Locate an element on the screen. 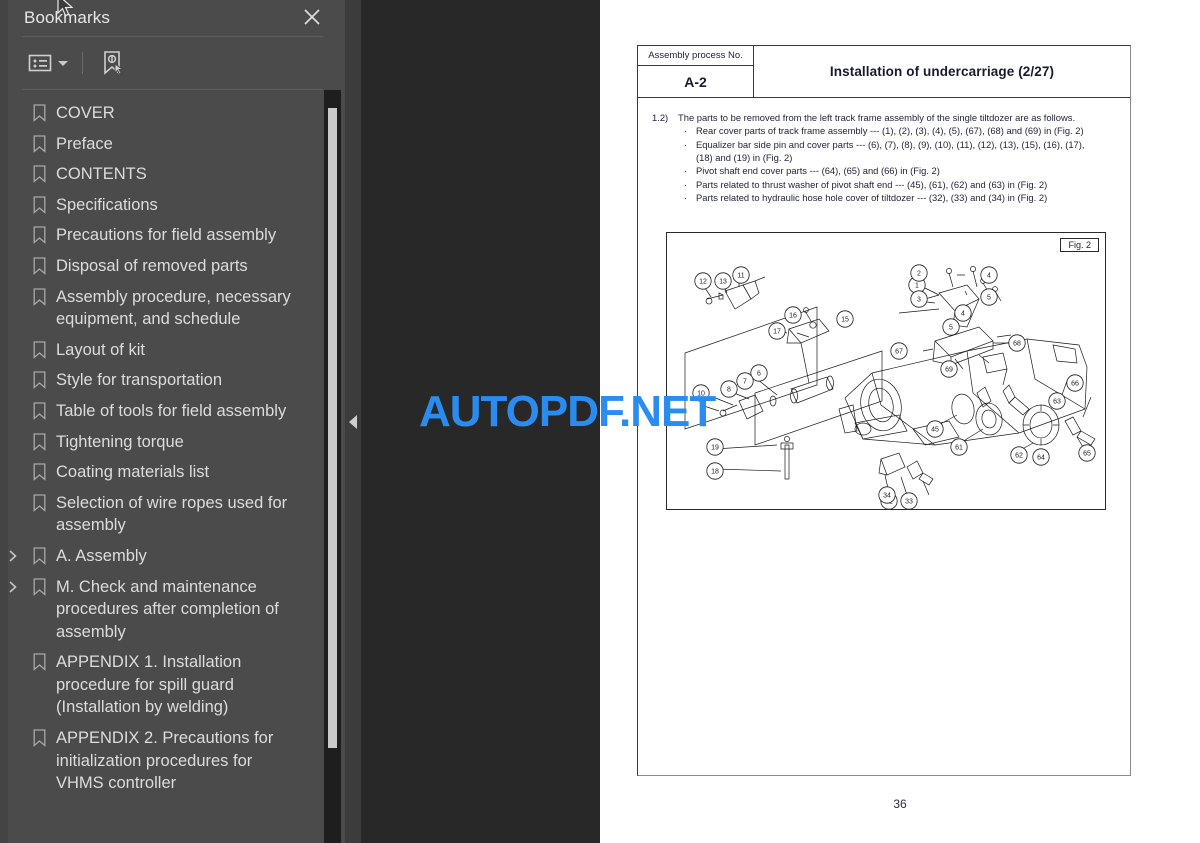 The width and height of the screenshot is (1200, 843). svg-text: 6 is located at coordinates (759, 374).